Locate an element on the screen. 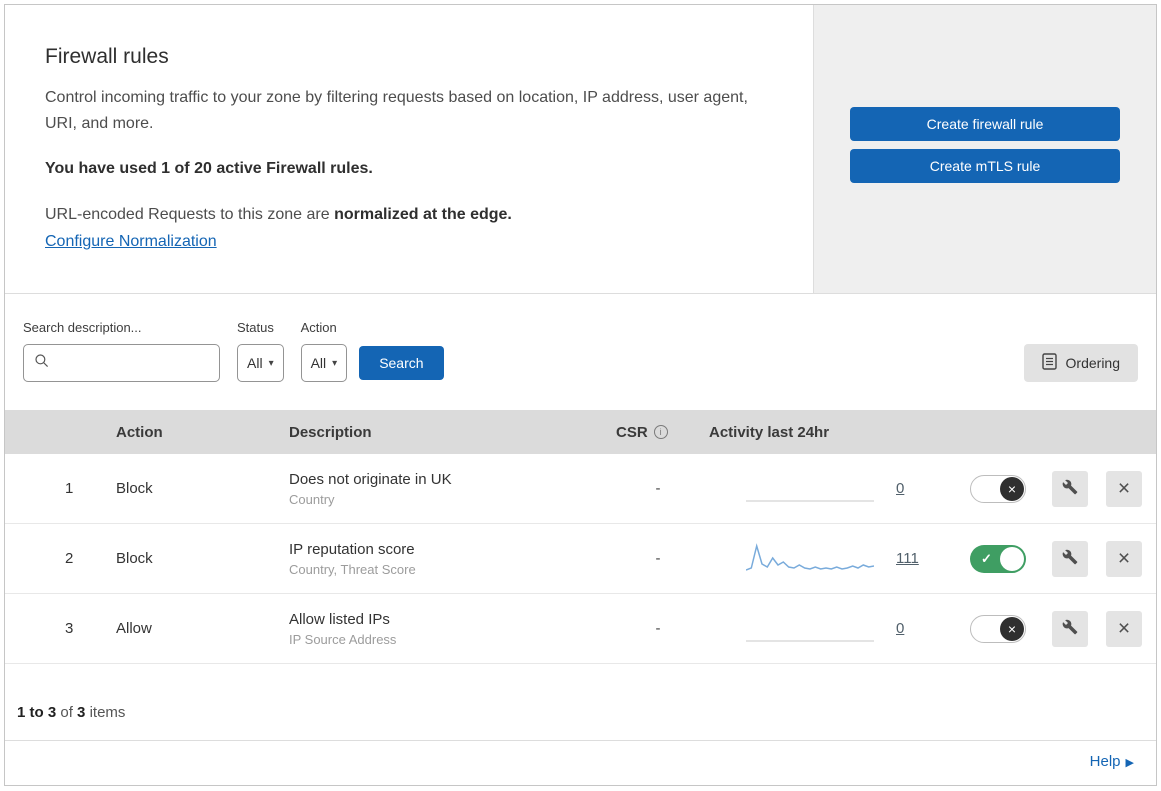  rule-activity-cell: 0 is located at coordinates (830, 489).